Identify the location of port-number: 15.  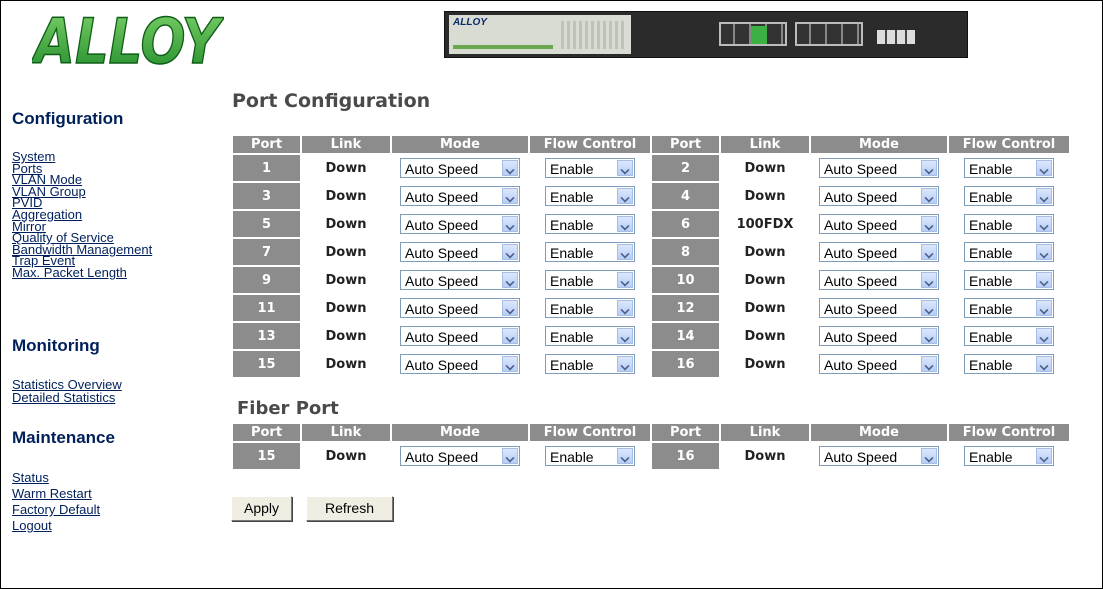
(266, 364).